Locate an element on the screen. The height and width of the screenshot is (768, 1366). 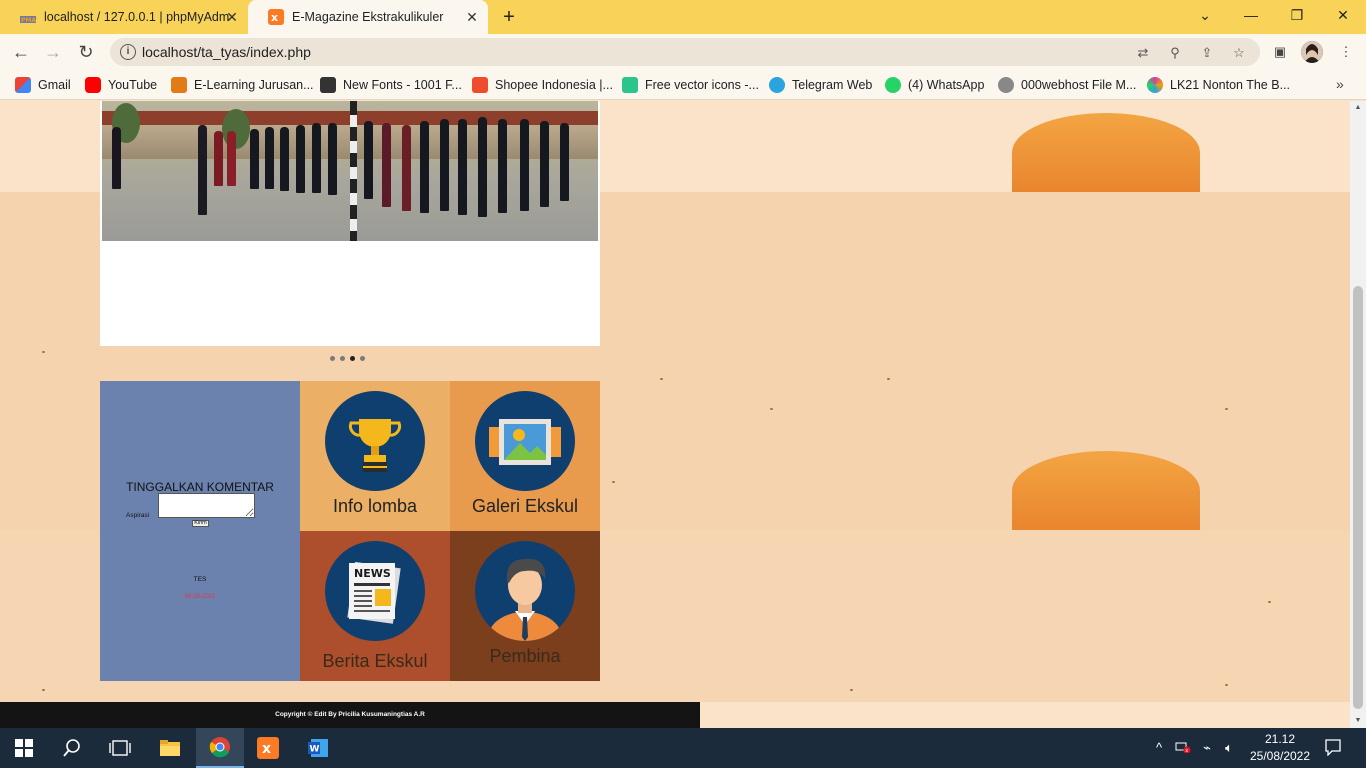
side-panel-icon: ▣ is located at coordinates (1280, 52).